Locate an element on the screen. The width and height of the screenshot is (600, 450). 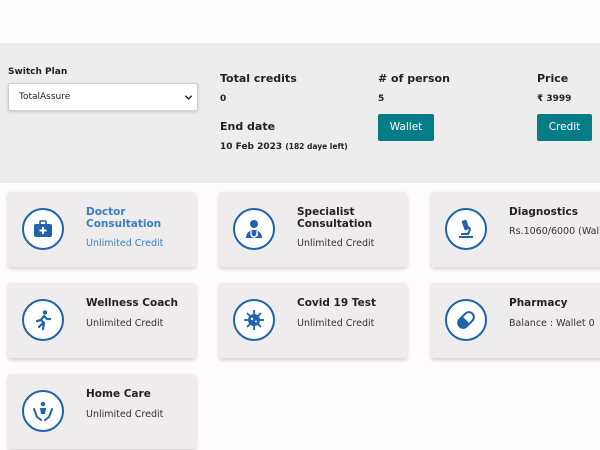
running-person-icon is located at coordinates (43, 320).